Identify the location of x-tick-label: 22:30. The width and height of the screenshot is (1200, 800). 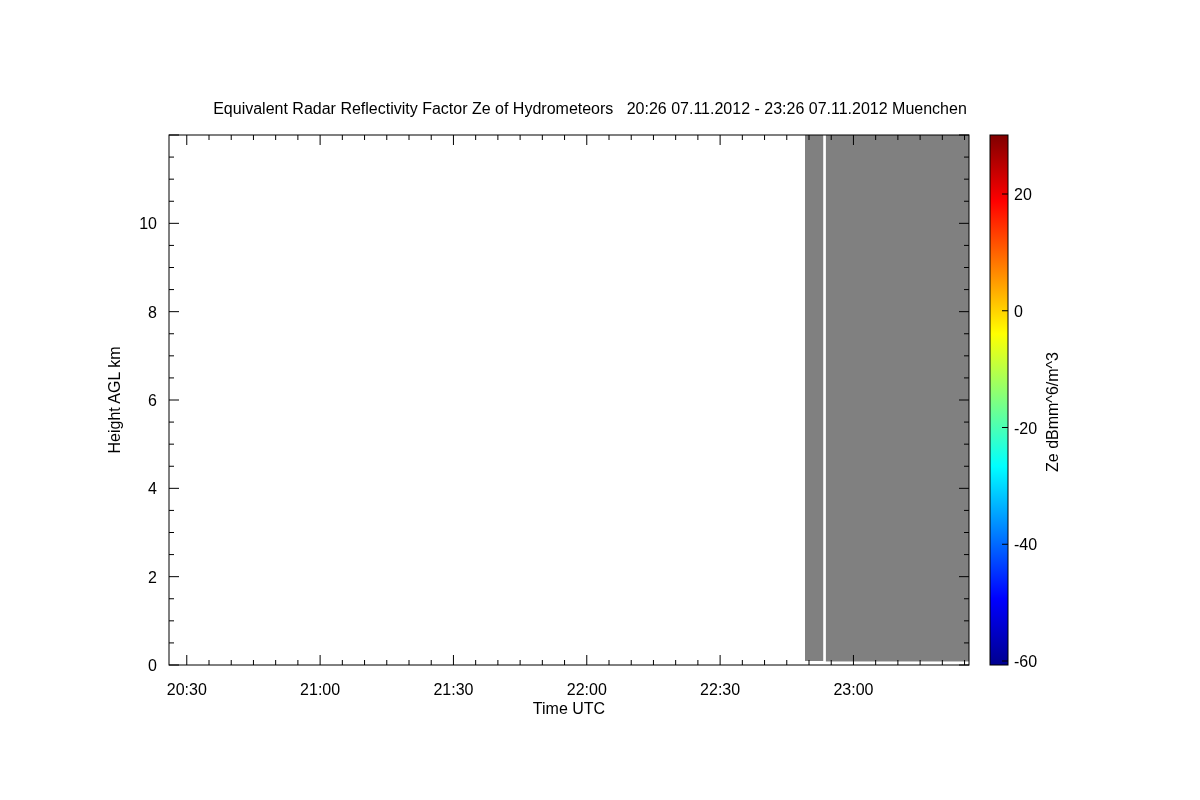
(720, 689).